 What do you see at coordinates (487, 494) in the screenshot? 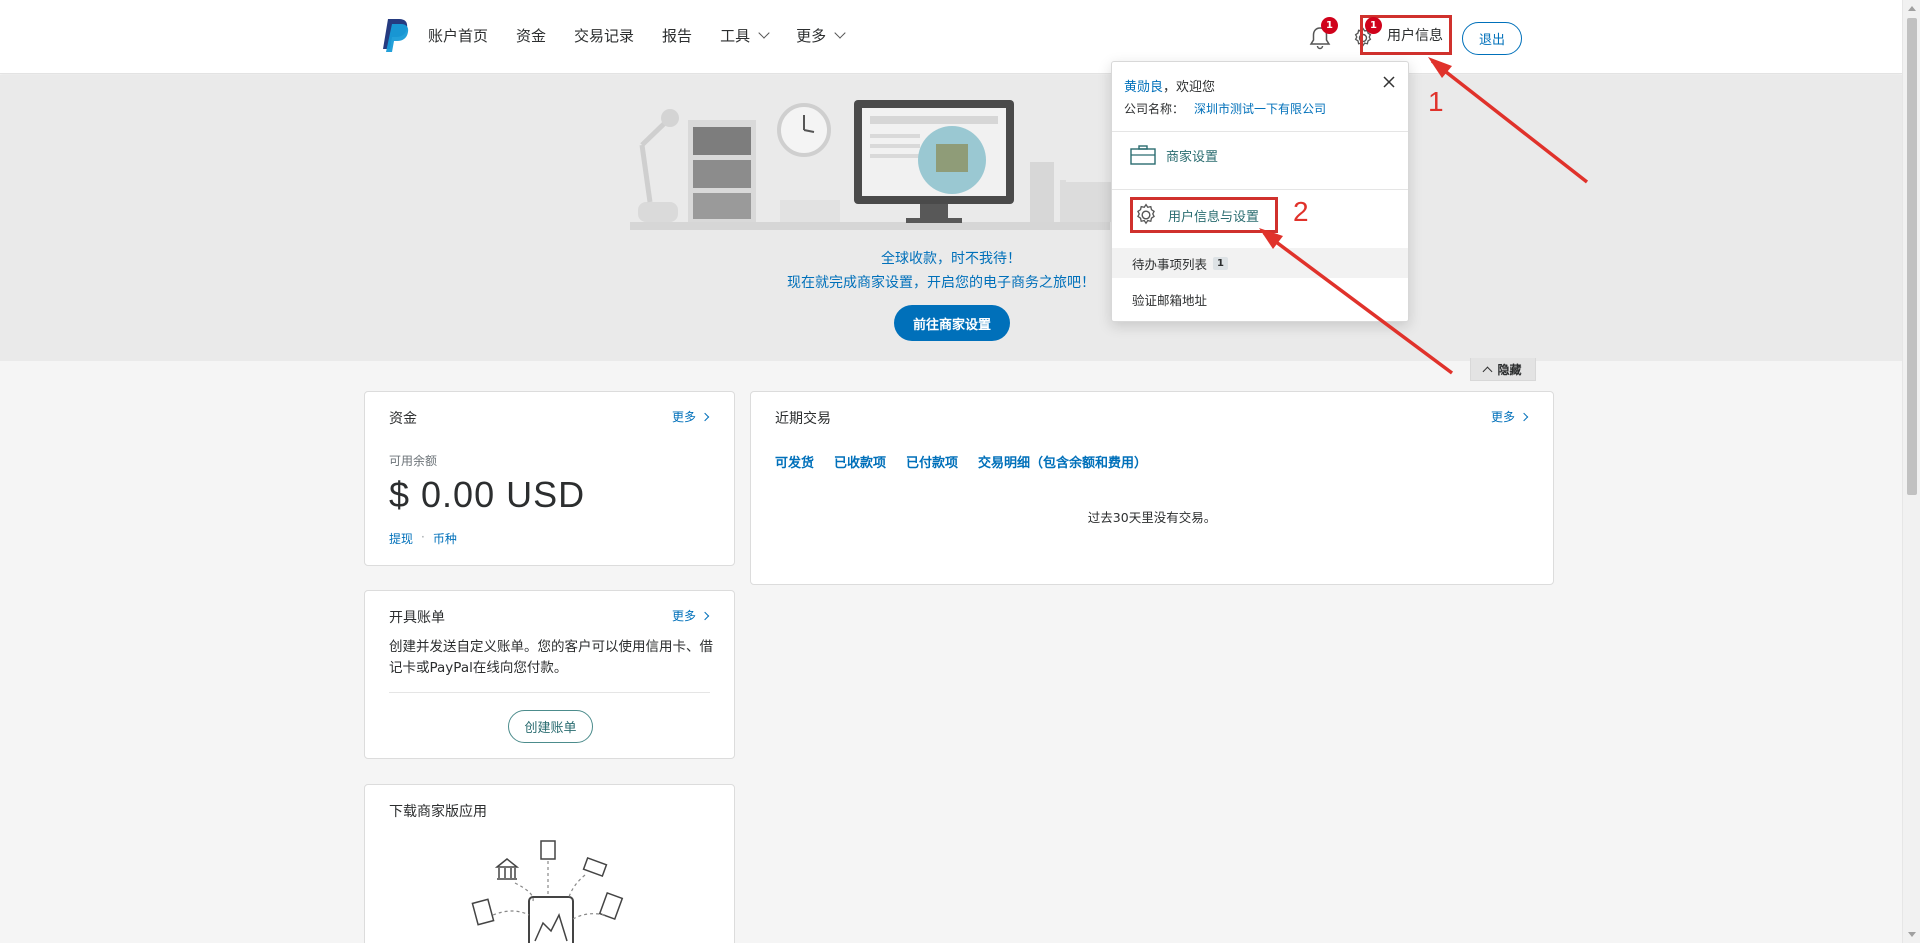
I see `balance-amount: $ 0.00 USD` at bounding box center [487, 494].